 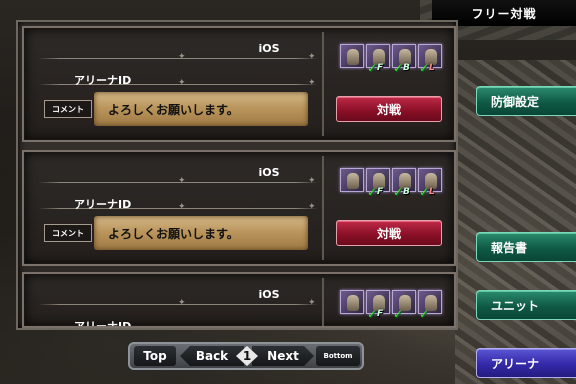 What do you see at coordinates (246, 356) in the screenshot?
I see `pagination: Top Back Next 1 Bottom` at bounding box center [246, 356].